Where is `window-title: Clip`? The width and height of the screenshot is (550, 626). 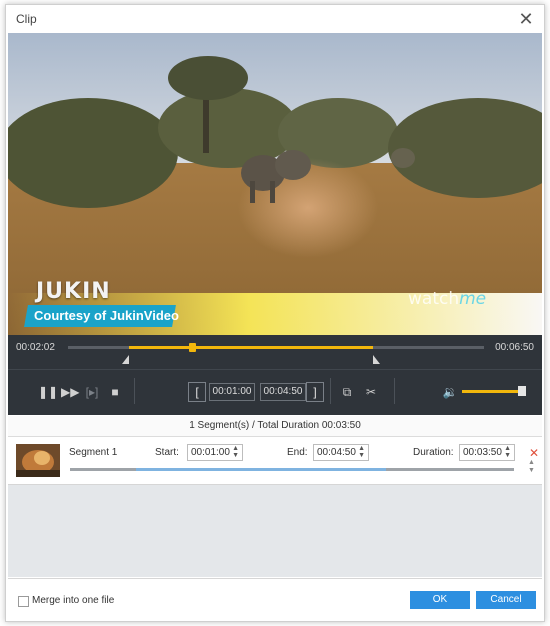
window-title: Clip is located at coordinates (26, 19).